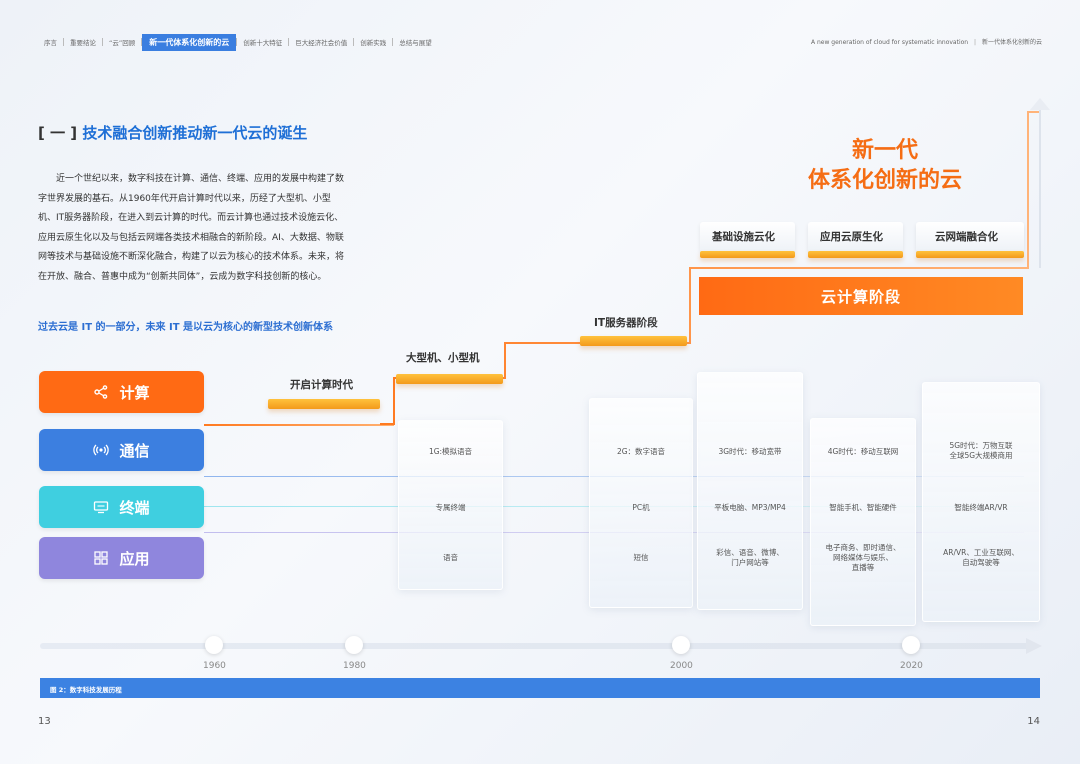  What do you see at coordinates (885, 166) in the screenshot?
I see `new-cloud-title: 新一代 体系化创新的云` at bounding box center [885, 166].